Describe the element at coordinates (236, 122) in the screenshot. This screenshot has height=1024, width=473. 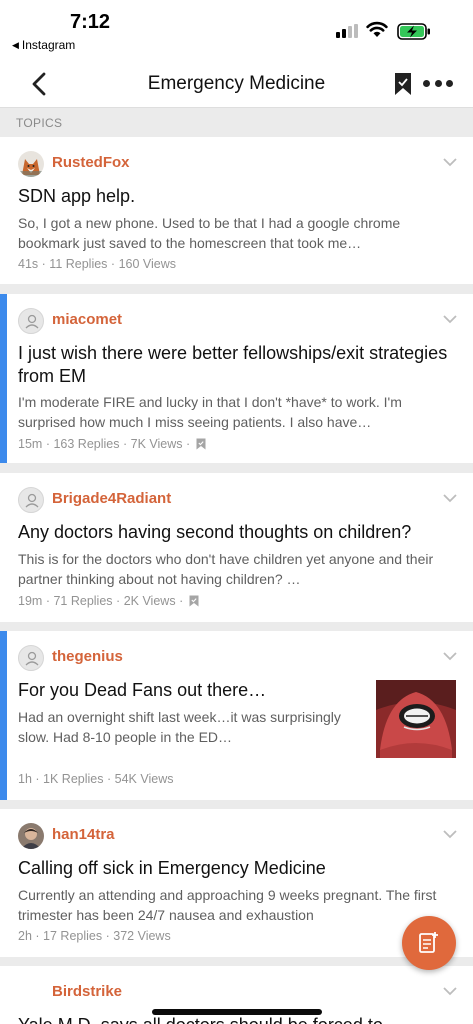
I see `topics-section-header: TOPICS` at that location.